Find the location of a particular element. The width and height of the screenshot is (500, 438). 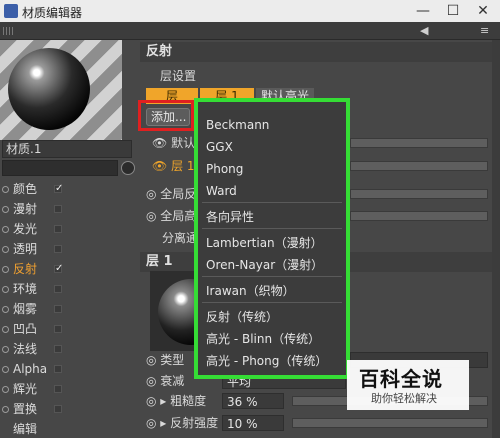

channel-item: 漫射 is located at coordinates (41, 209).